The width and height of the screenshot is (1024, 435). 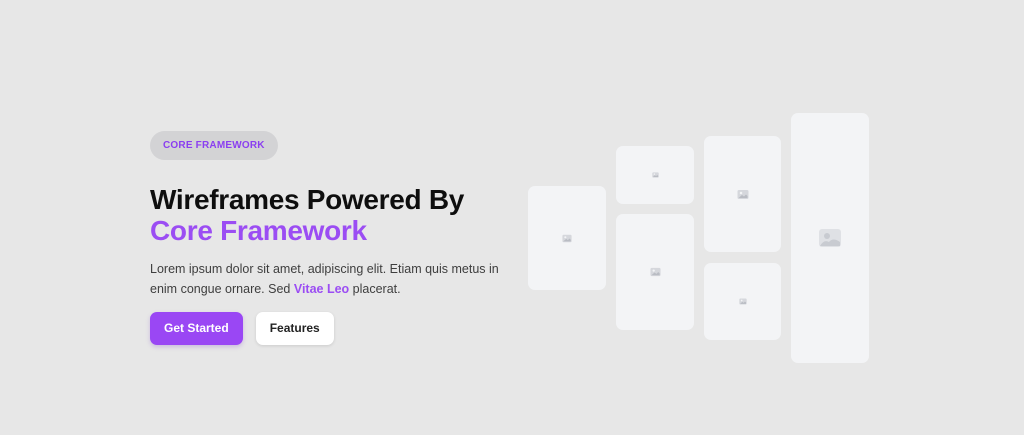 What do you see at coordinates (321, 289) in the screenshot?
I see `description-highlight: Vitae Leo` at bounding box center [321, 289].